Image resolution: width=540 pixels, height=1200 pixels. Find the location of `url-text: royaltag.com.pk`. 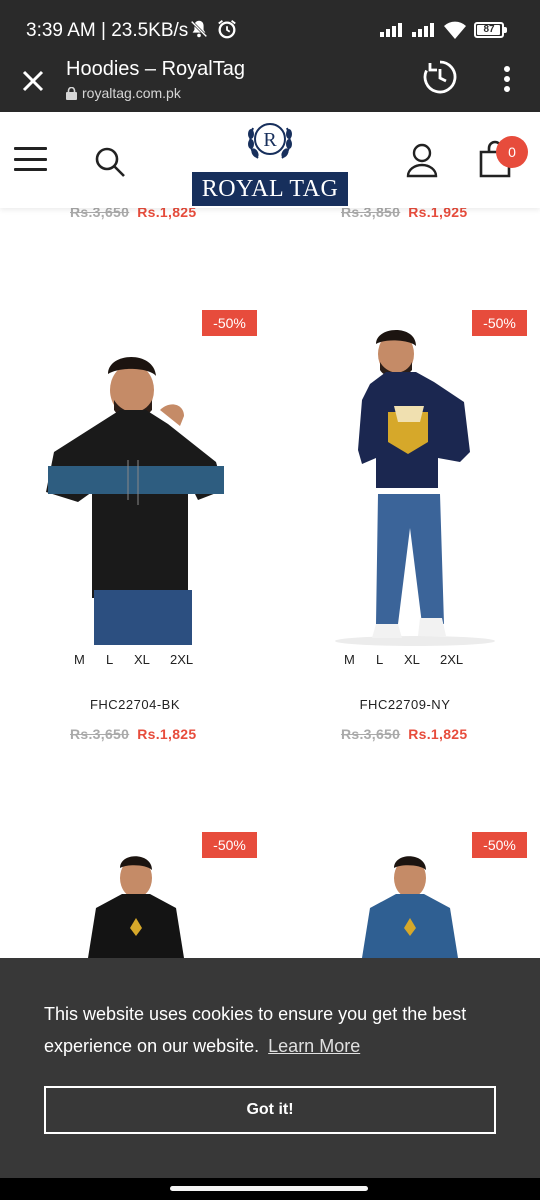

url-text: royaltag.com.pk is located at coordinates (131, 93).